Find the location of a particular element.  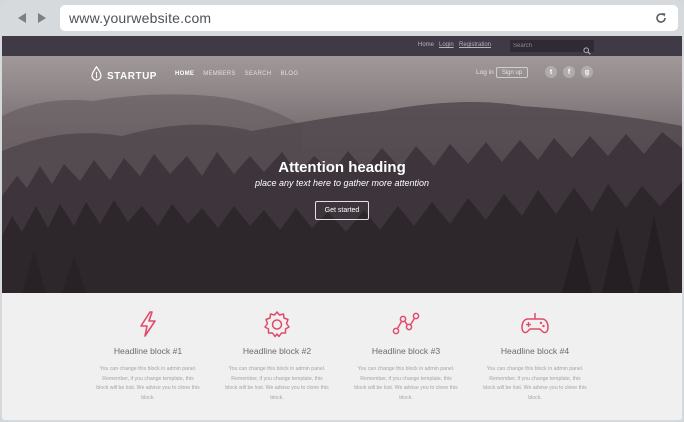

main-nav: HOME MEMBERS SEARCH BLOG is located at coordinates (236, 74).